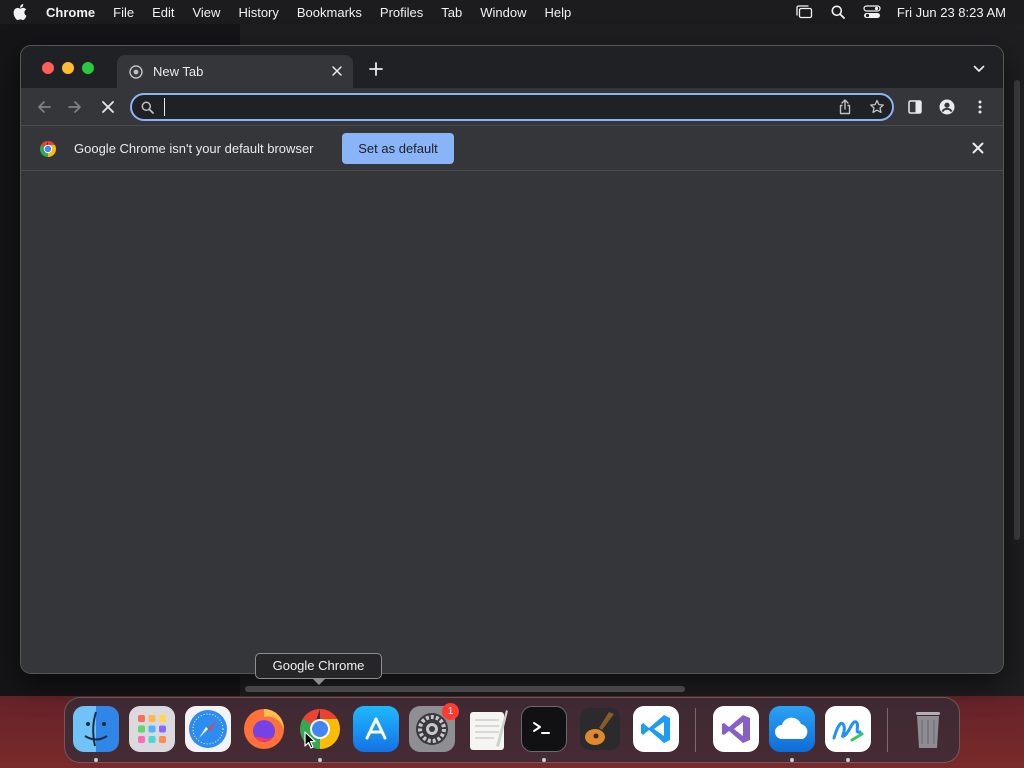 This screenshot has width=1024, height=768. Describe the element at coordinates (838, 12) in the screenshot. I see `spotlight-search-icon` at that location.